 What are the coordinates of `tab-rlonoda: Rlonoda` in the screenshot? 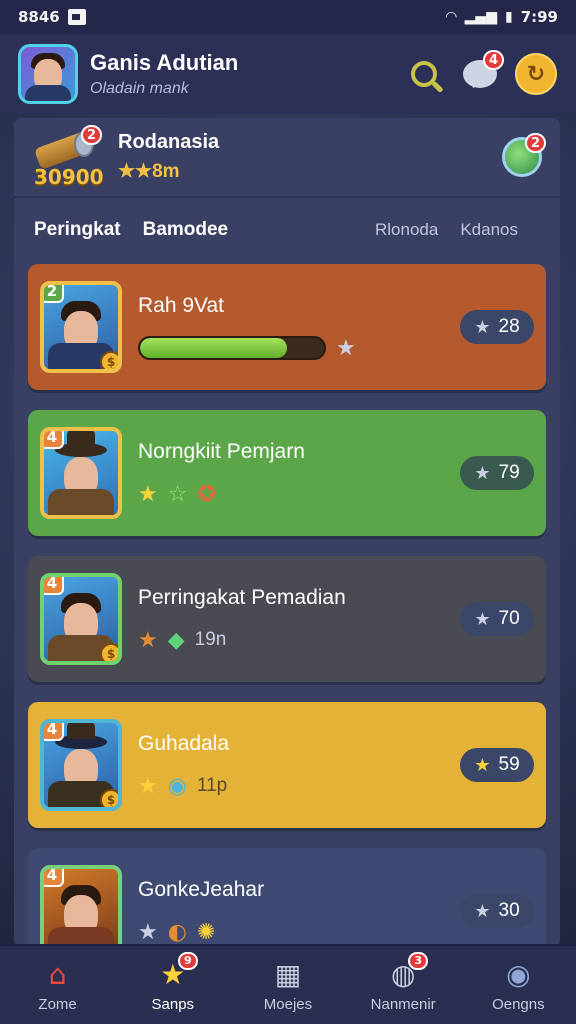 It's located at (406, 230).